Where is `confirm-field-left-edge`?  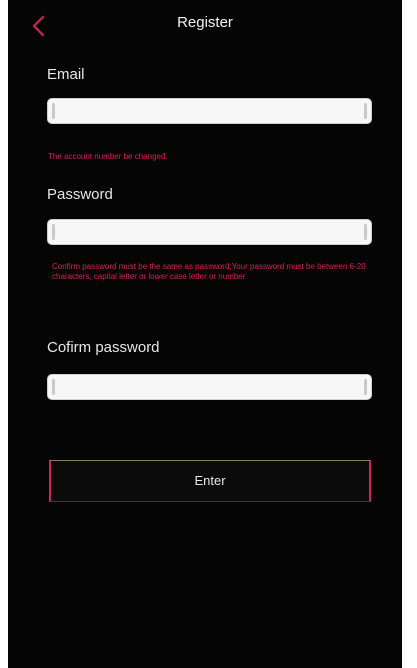
confirm-field-left-edge is located at coordinates (53, 387).